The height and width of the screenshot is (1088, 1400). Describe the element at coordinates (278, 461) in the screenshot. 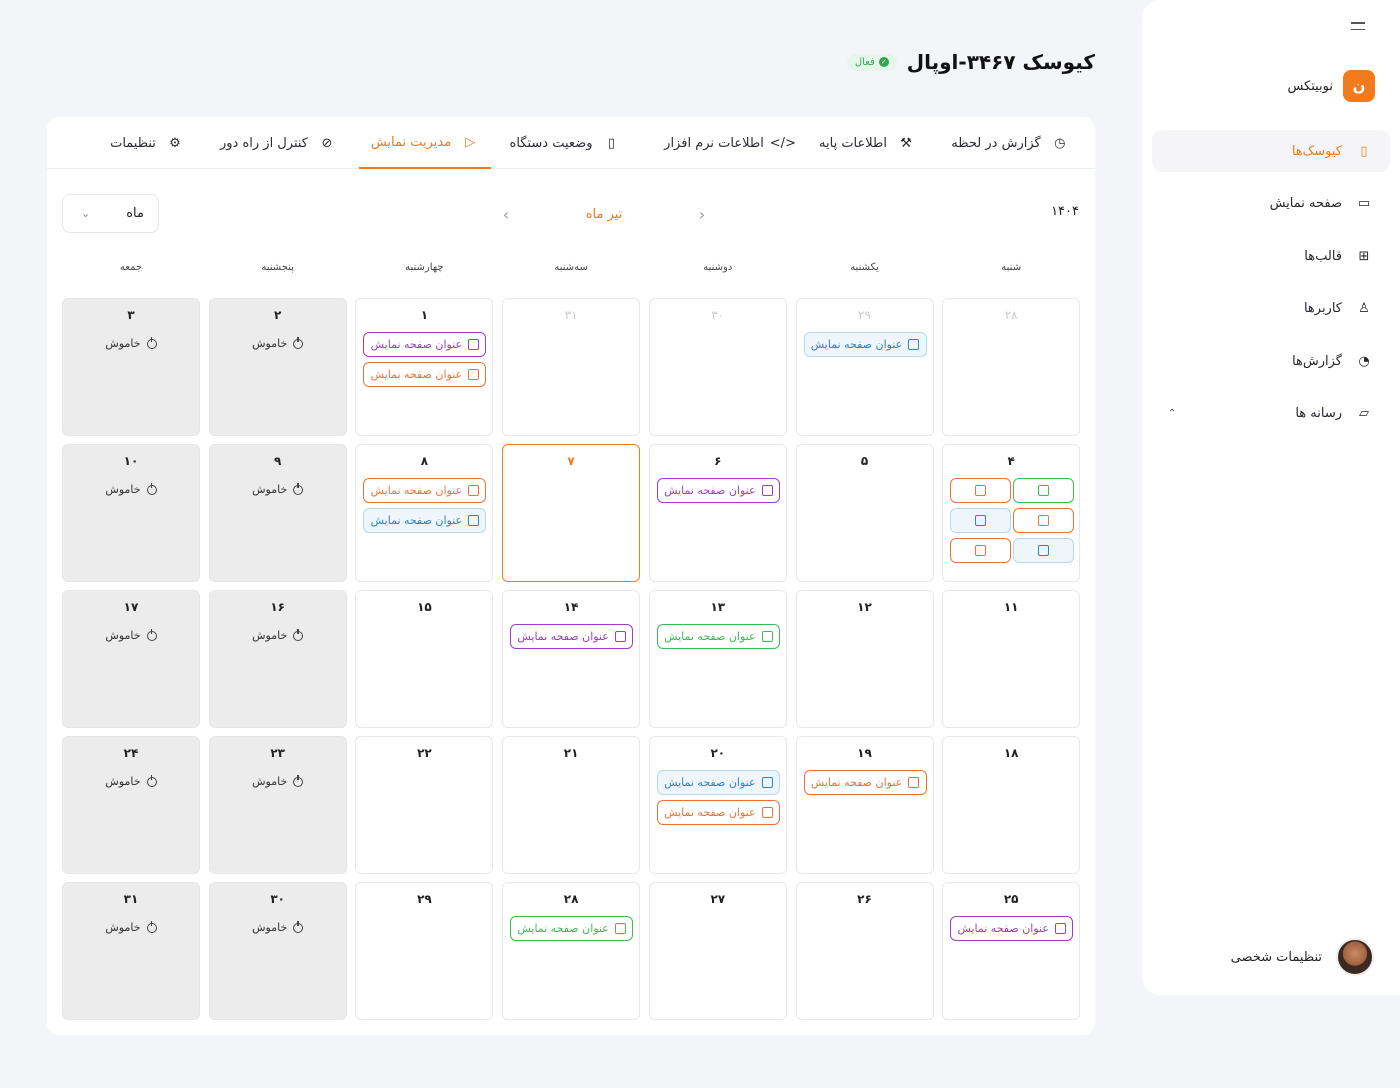

I see `day-number: ۹` at that location.